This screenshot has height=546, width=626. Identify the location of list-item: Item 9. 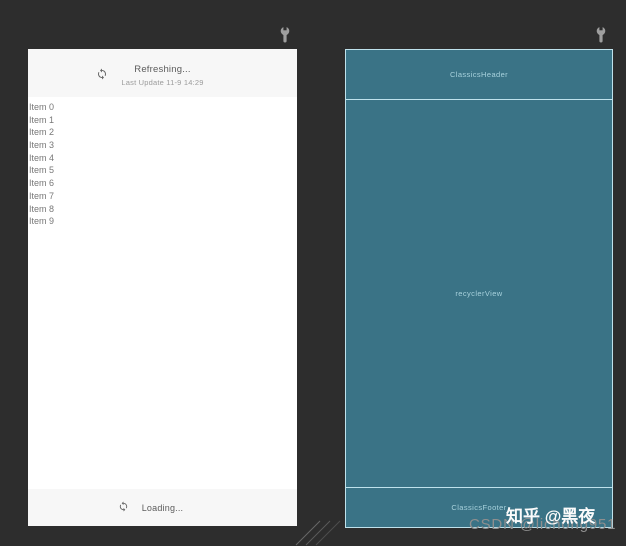
(162, 221).